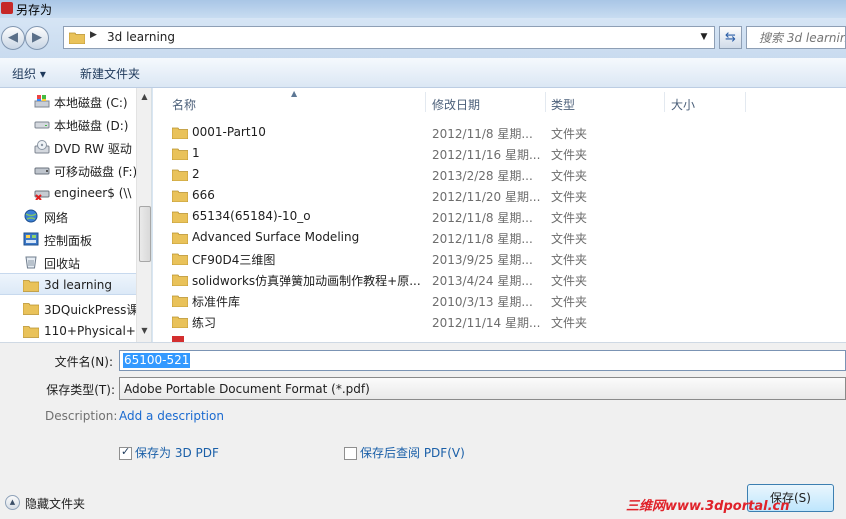  I want to click on nav-scrollbar: ▲ ▼, so click(143, 215).